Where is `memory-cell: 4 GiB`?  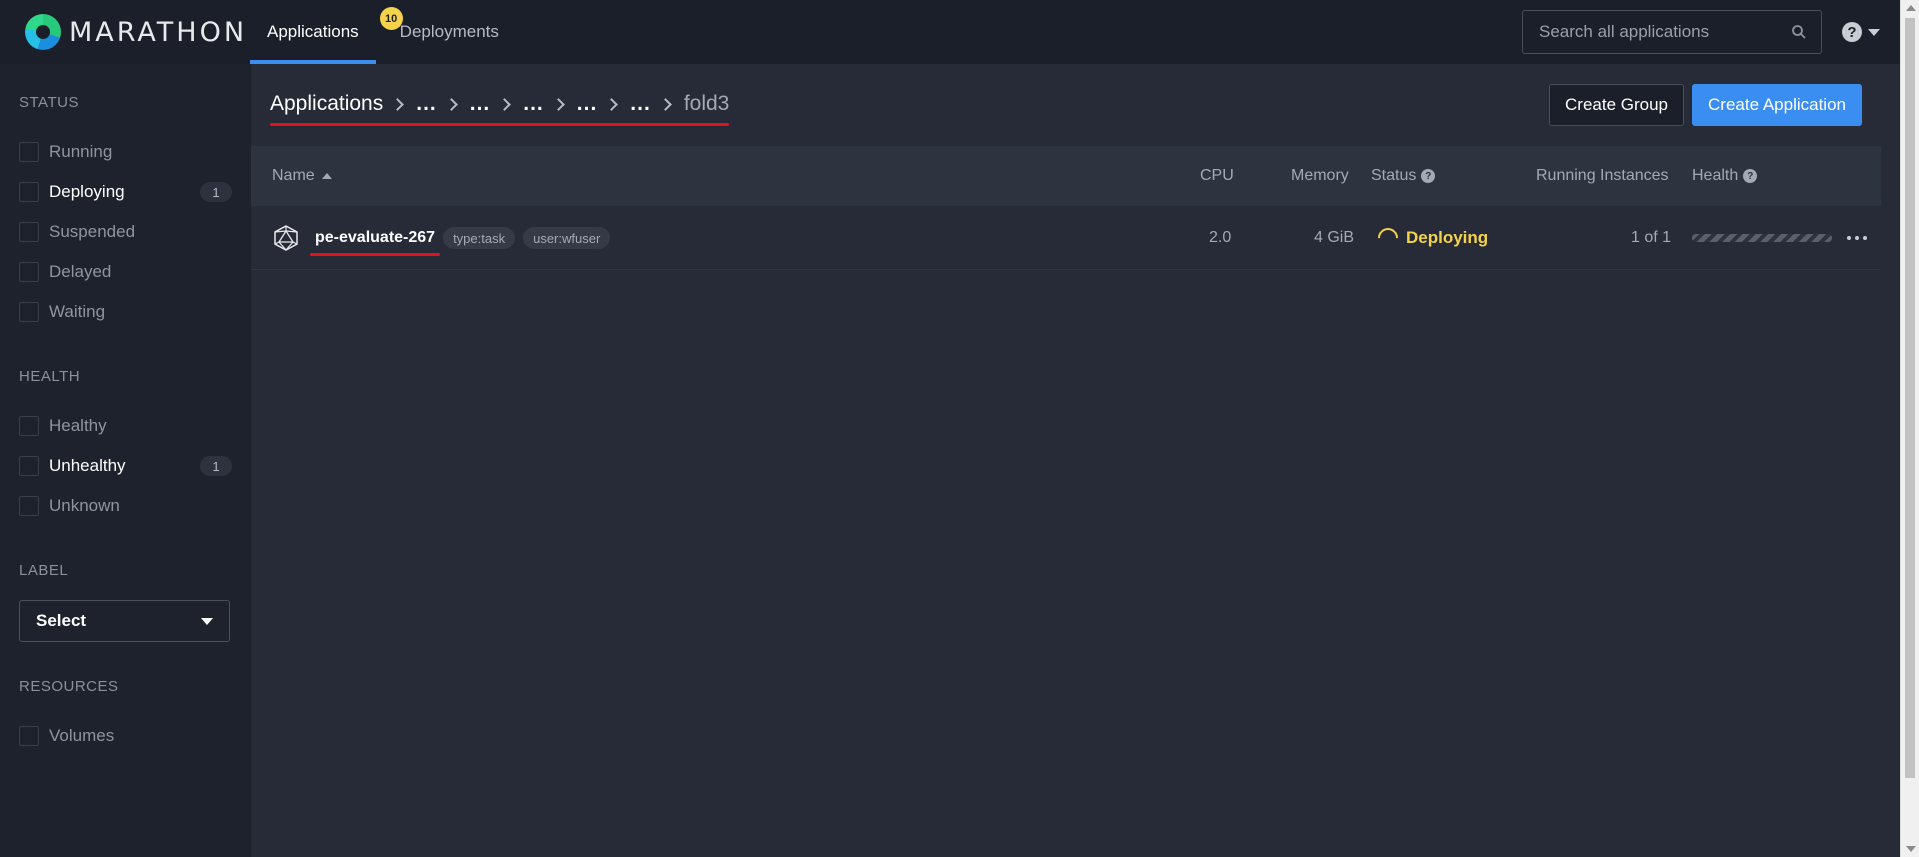
memory-cell: 4 GiB is located at coordinates (1334, 237).